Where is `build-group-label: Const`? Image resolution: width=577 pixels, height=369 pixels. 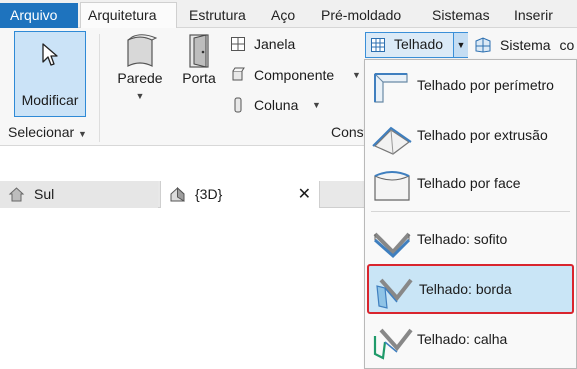
build-group-label: Const is located at coordinates (349, 132).